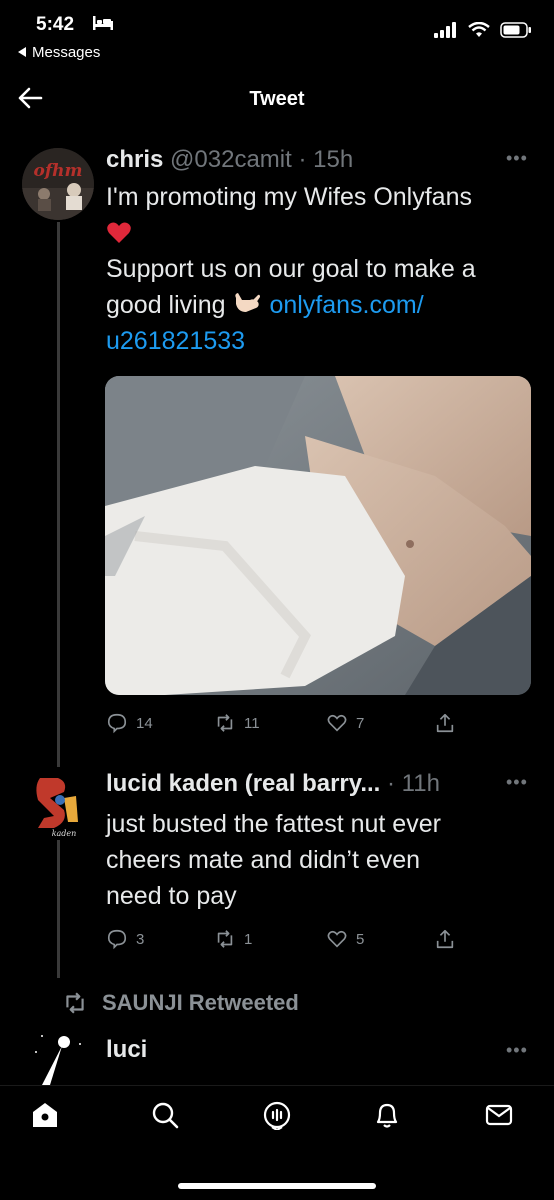  What do you see at coordinates (360, 939) in the screenshot?
I see `like-count: 5` at bounding box center [360, 939].